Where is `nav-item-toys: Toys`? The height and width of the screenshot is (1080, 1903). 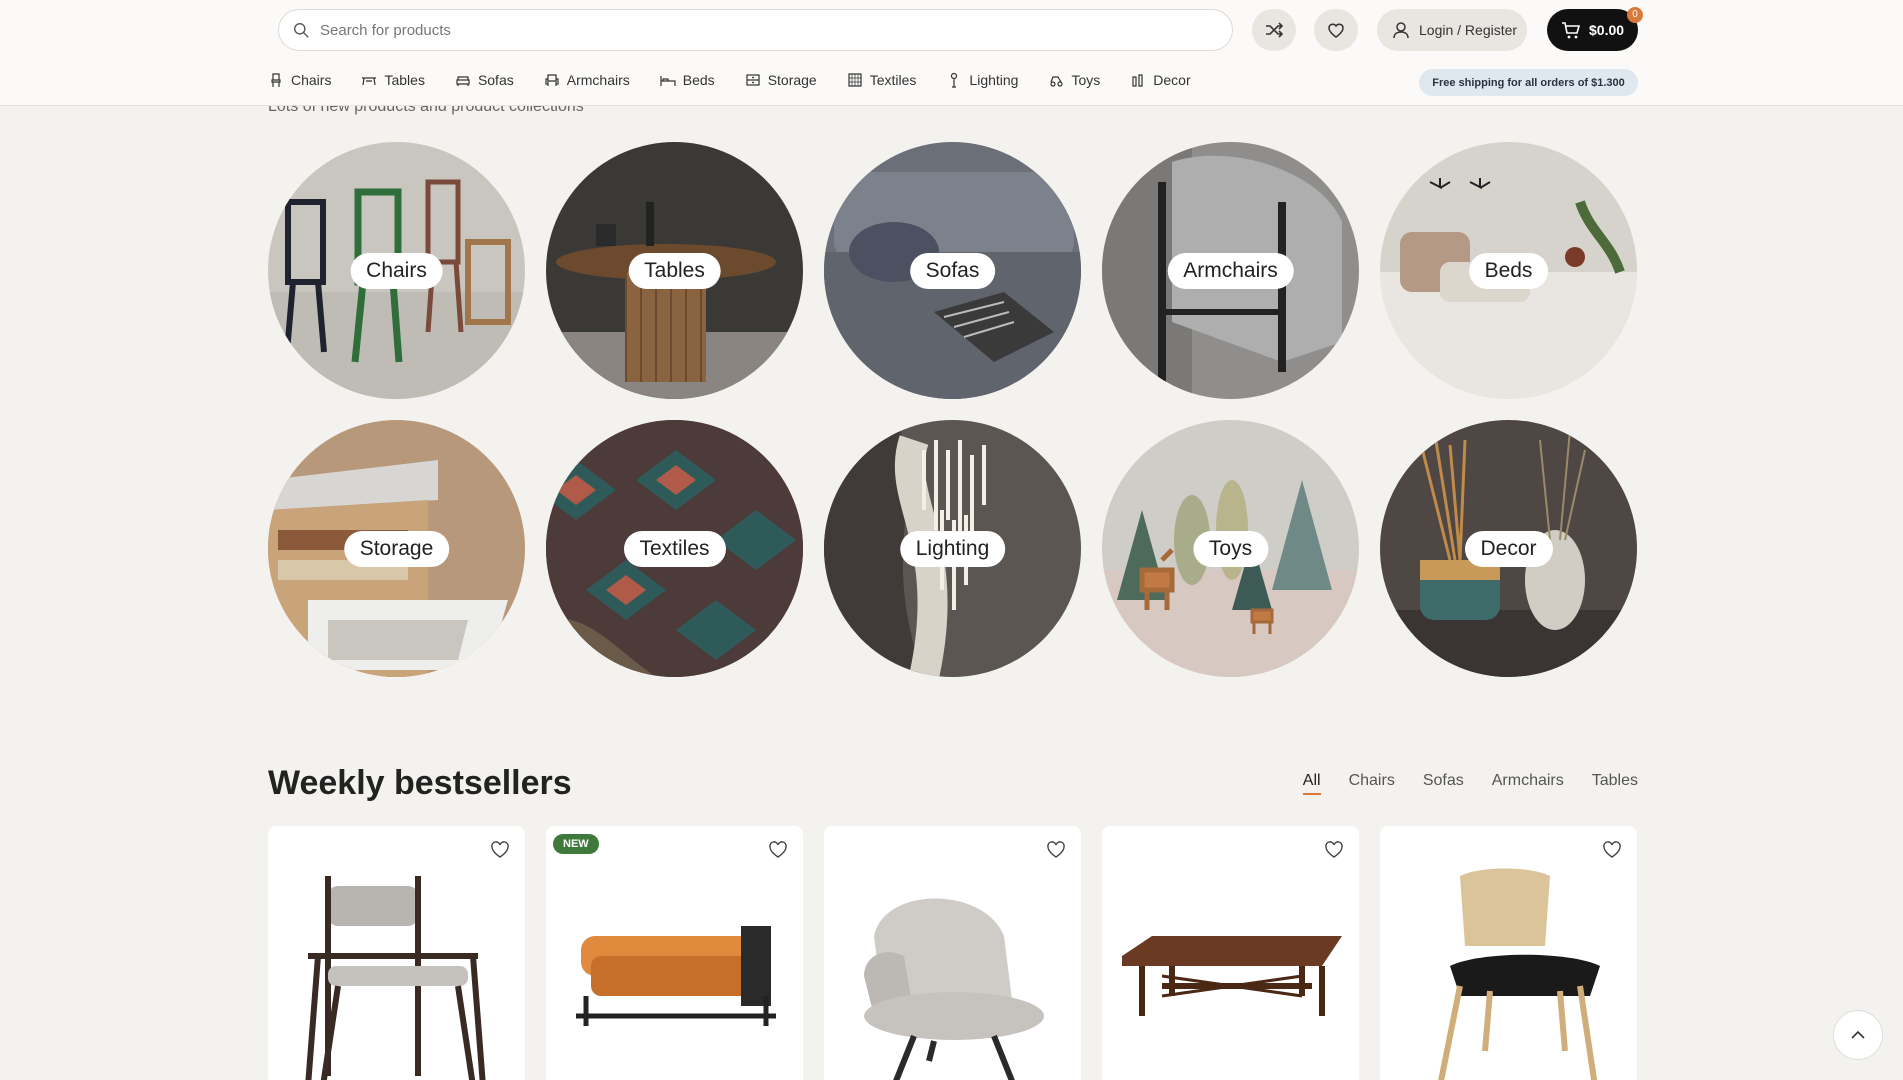
nav-item-toys: Toys is located at coordinates (1074, 80).